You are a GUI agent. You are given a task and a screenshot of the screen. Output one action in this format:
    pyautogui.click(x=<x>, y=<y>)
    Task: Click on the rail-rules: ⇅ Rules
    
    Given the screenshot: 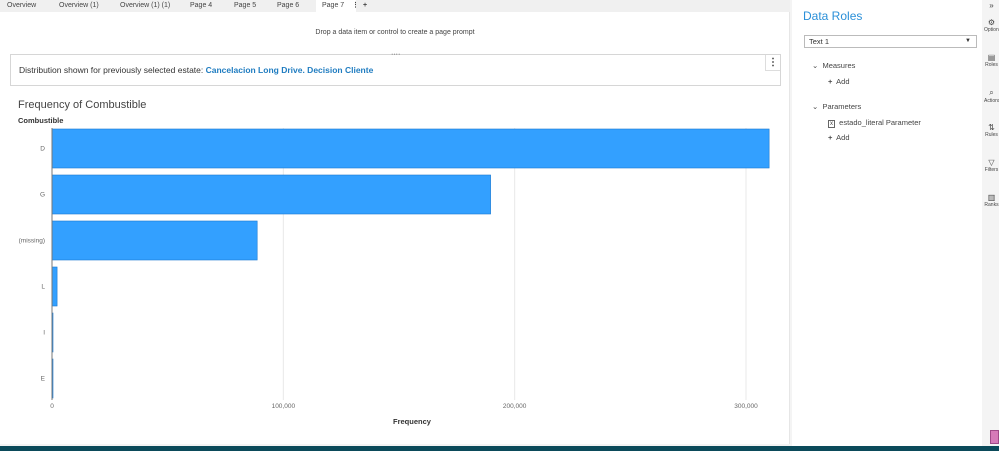 What is the action you would take?
    pyautogui.click(x=991, y=130)
    